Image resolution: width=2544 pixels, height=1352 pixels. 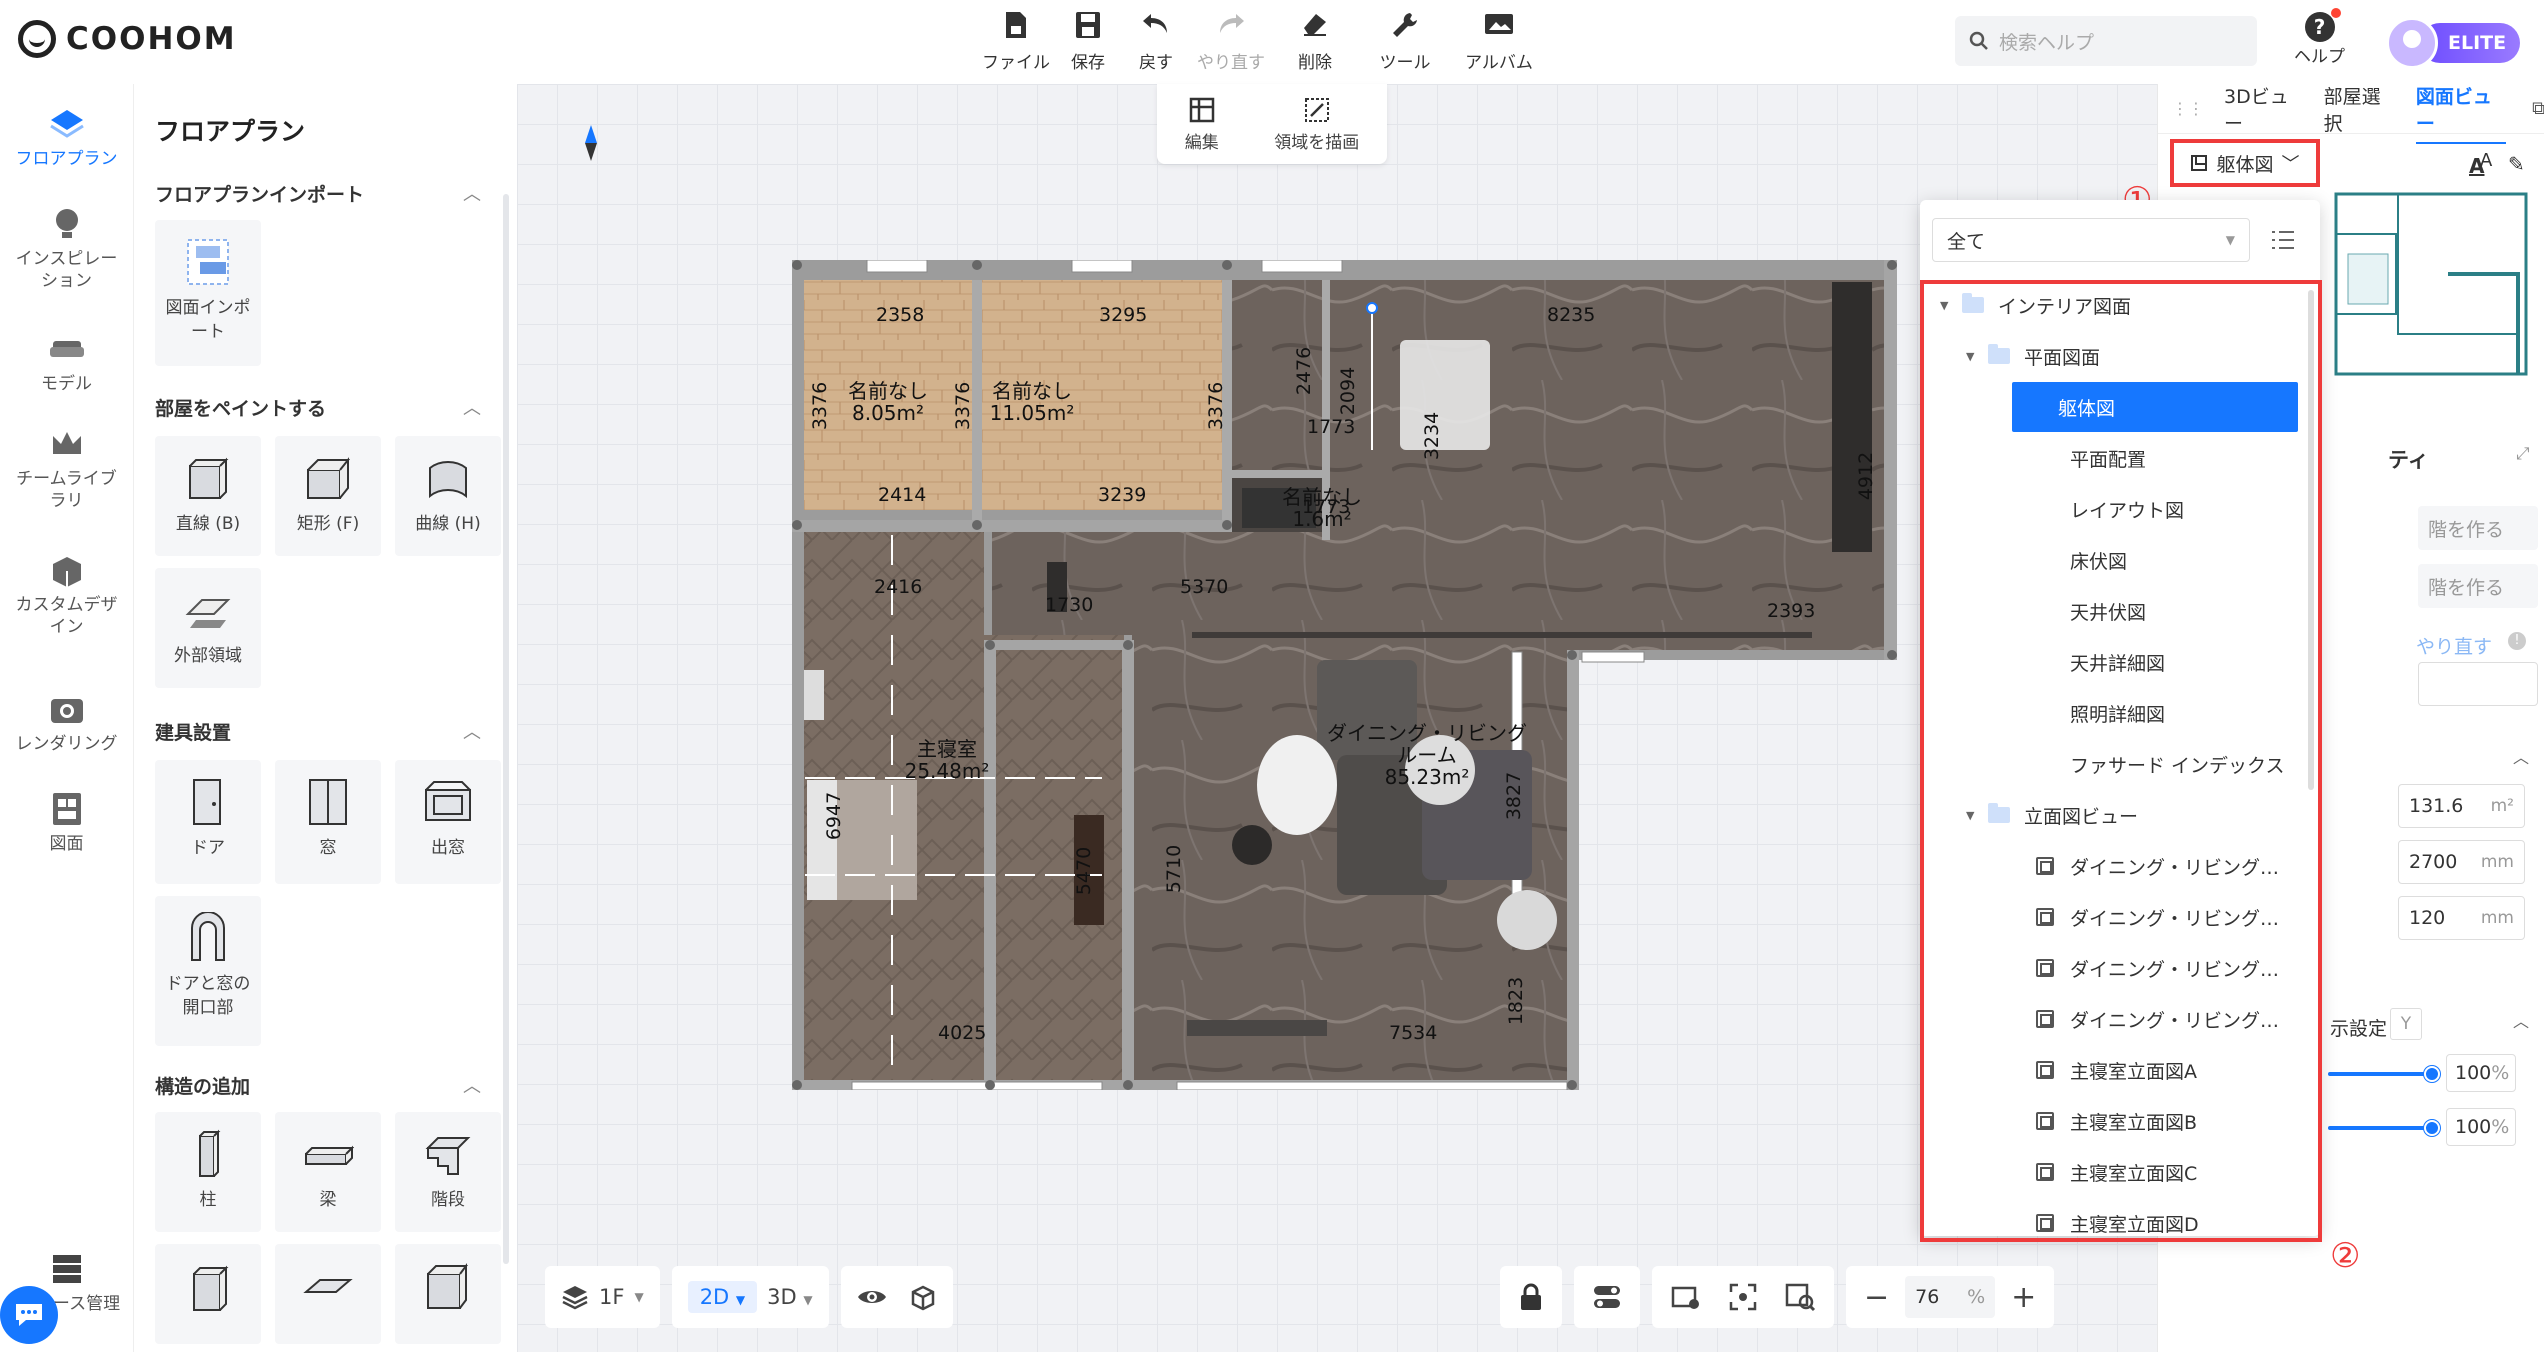 I want to click on drawing-type-dropdown: 躯体図 ﹀, so click(x=2245, y=163).